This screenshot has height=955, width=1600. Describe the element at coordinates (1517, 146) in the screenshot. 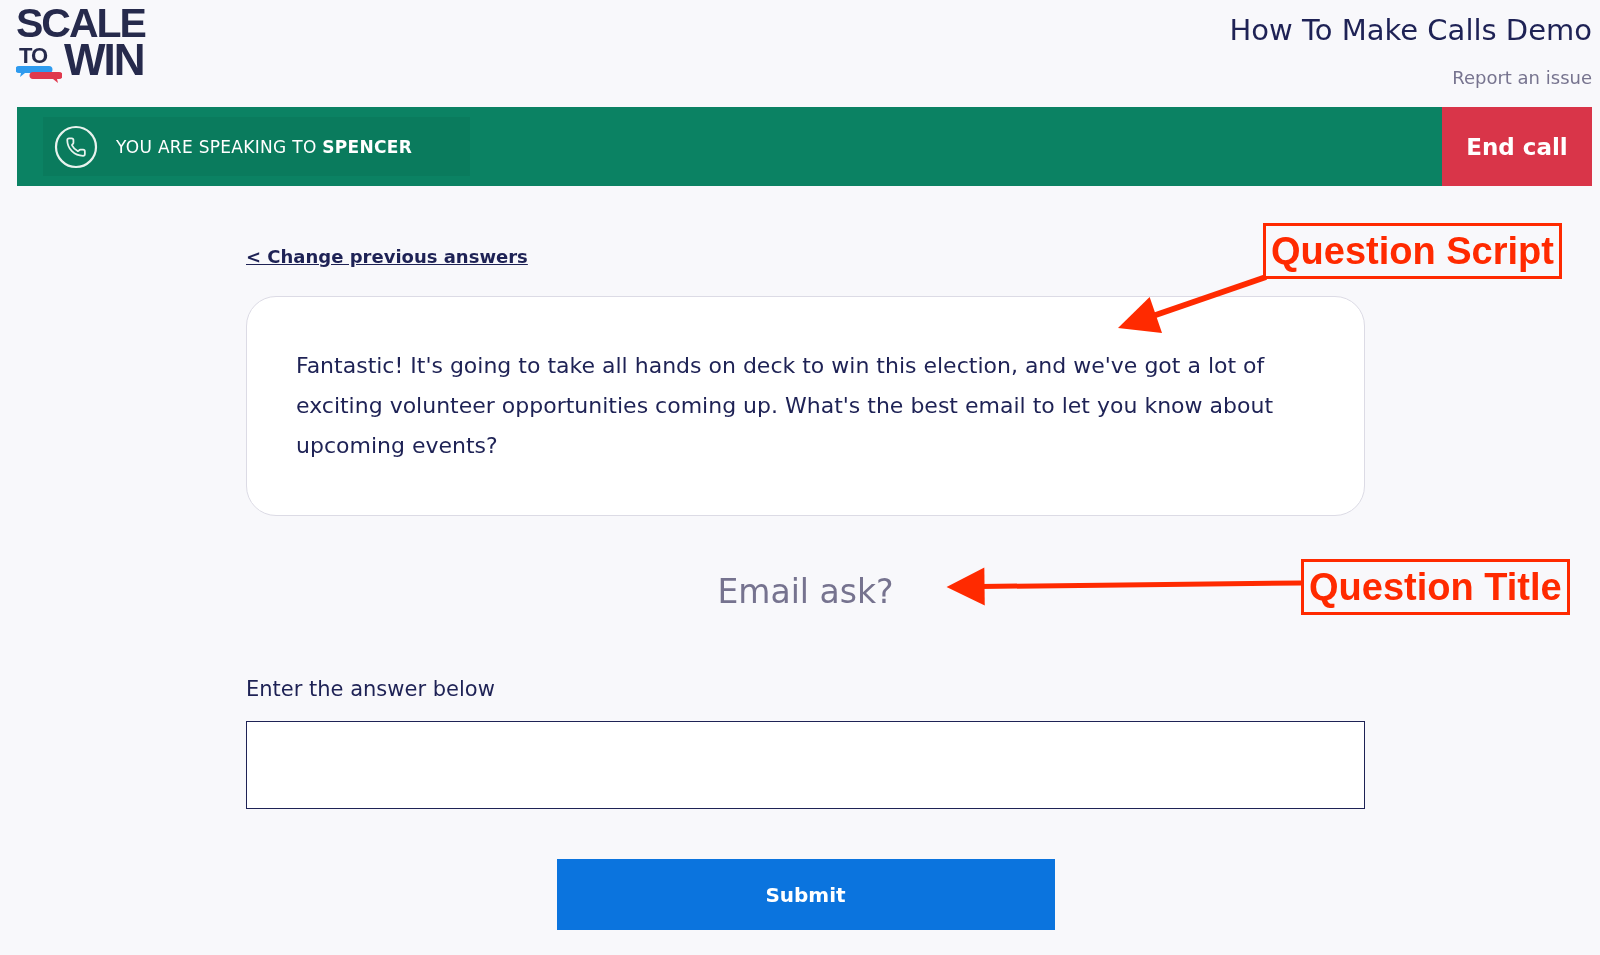

I see `end-call-button: End call` at that location.